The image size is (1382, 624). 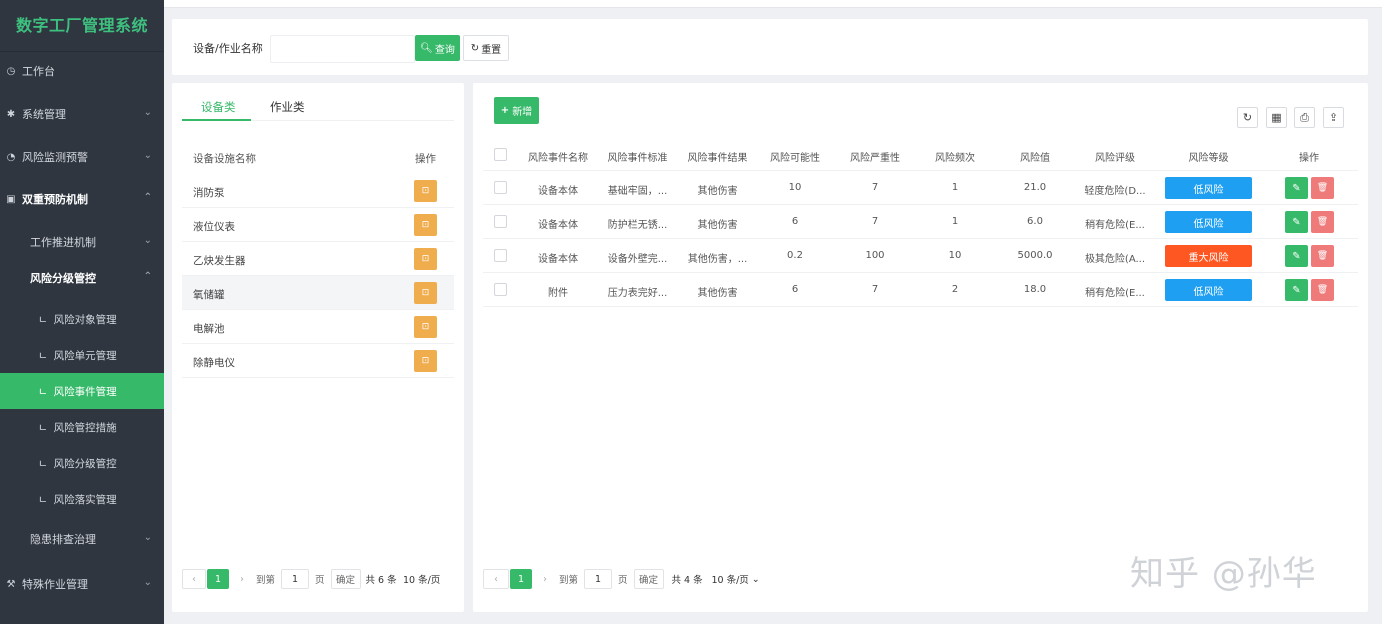 I want to click on sidebar-item-risk-measures: ㄴ 风险管控措施, so click(x=82, y=427).